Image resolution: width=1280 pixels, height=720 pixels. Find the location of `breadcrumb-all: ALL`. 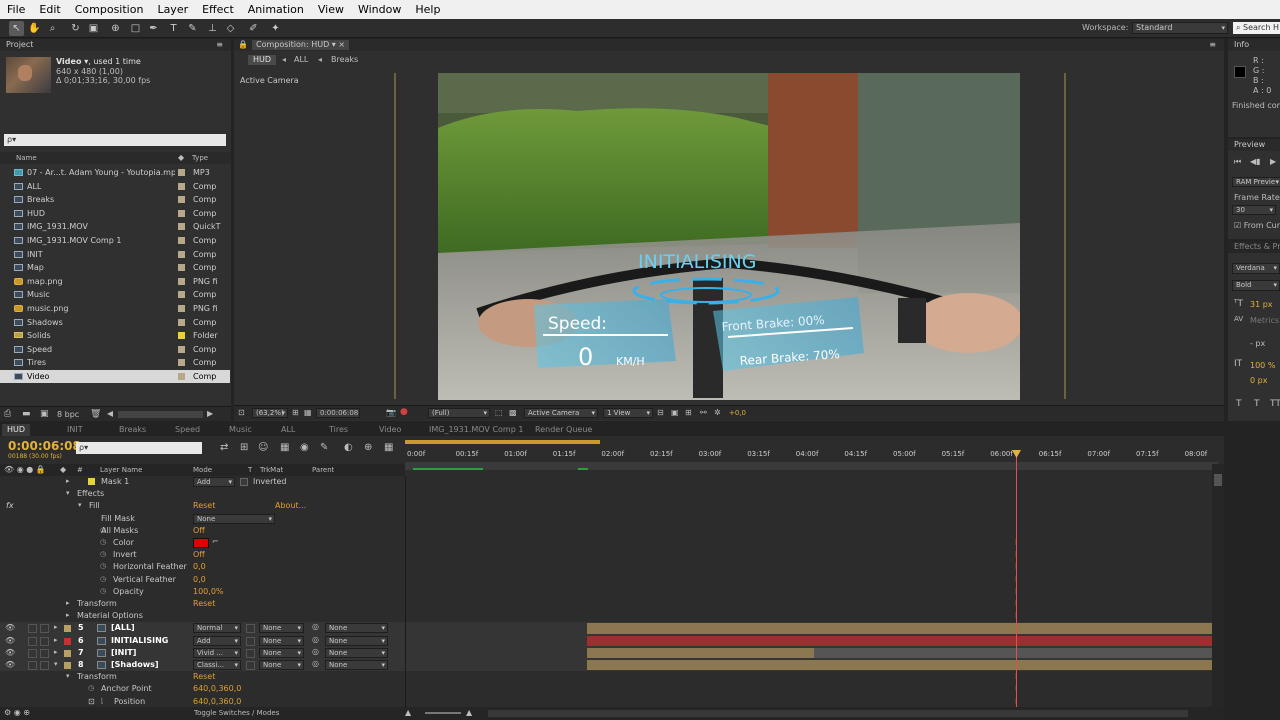

breadcrumb-all: ALL is located at coordinates (301, 59).